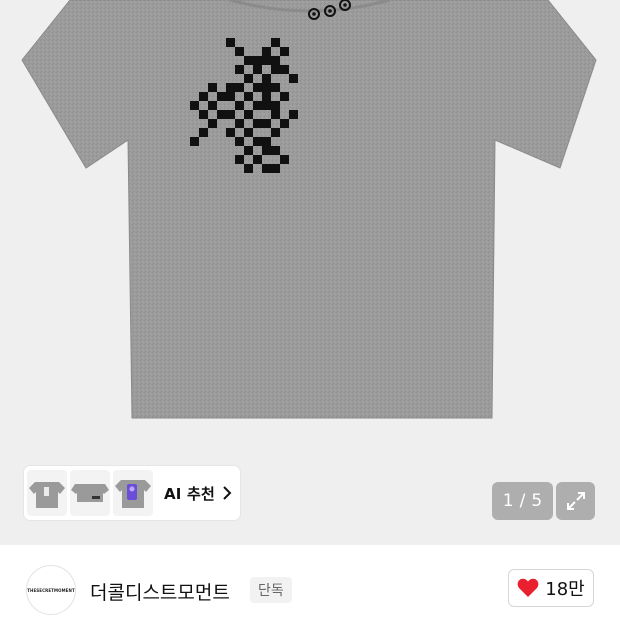  What do you see at coordinates (310, 582) in the screenshot?
I see `brand-bar: THESECRETMOMENT 더콜디스트모먼트 단독 18만` at bounding box center [310, 582].